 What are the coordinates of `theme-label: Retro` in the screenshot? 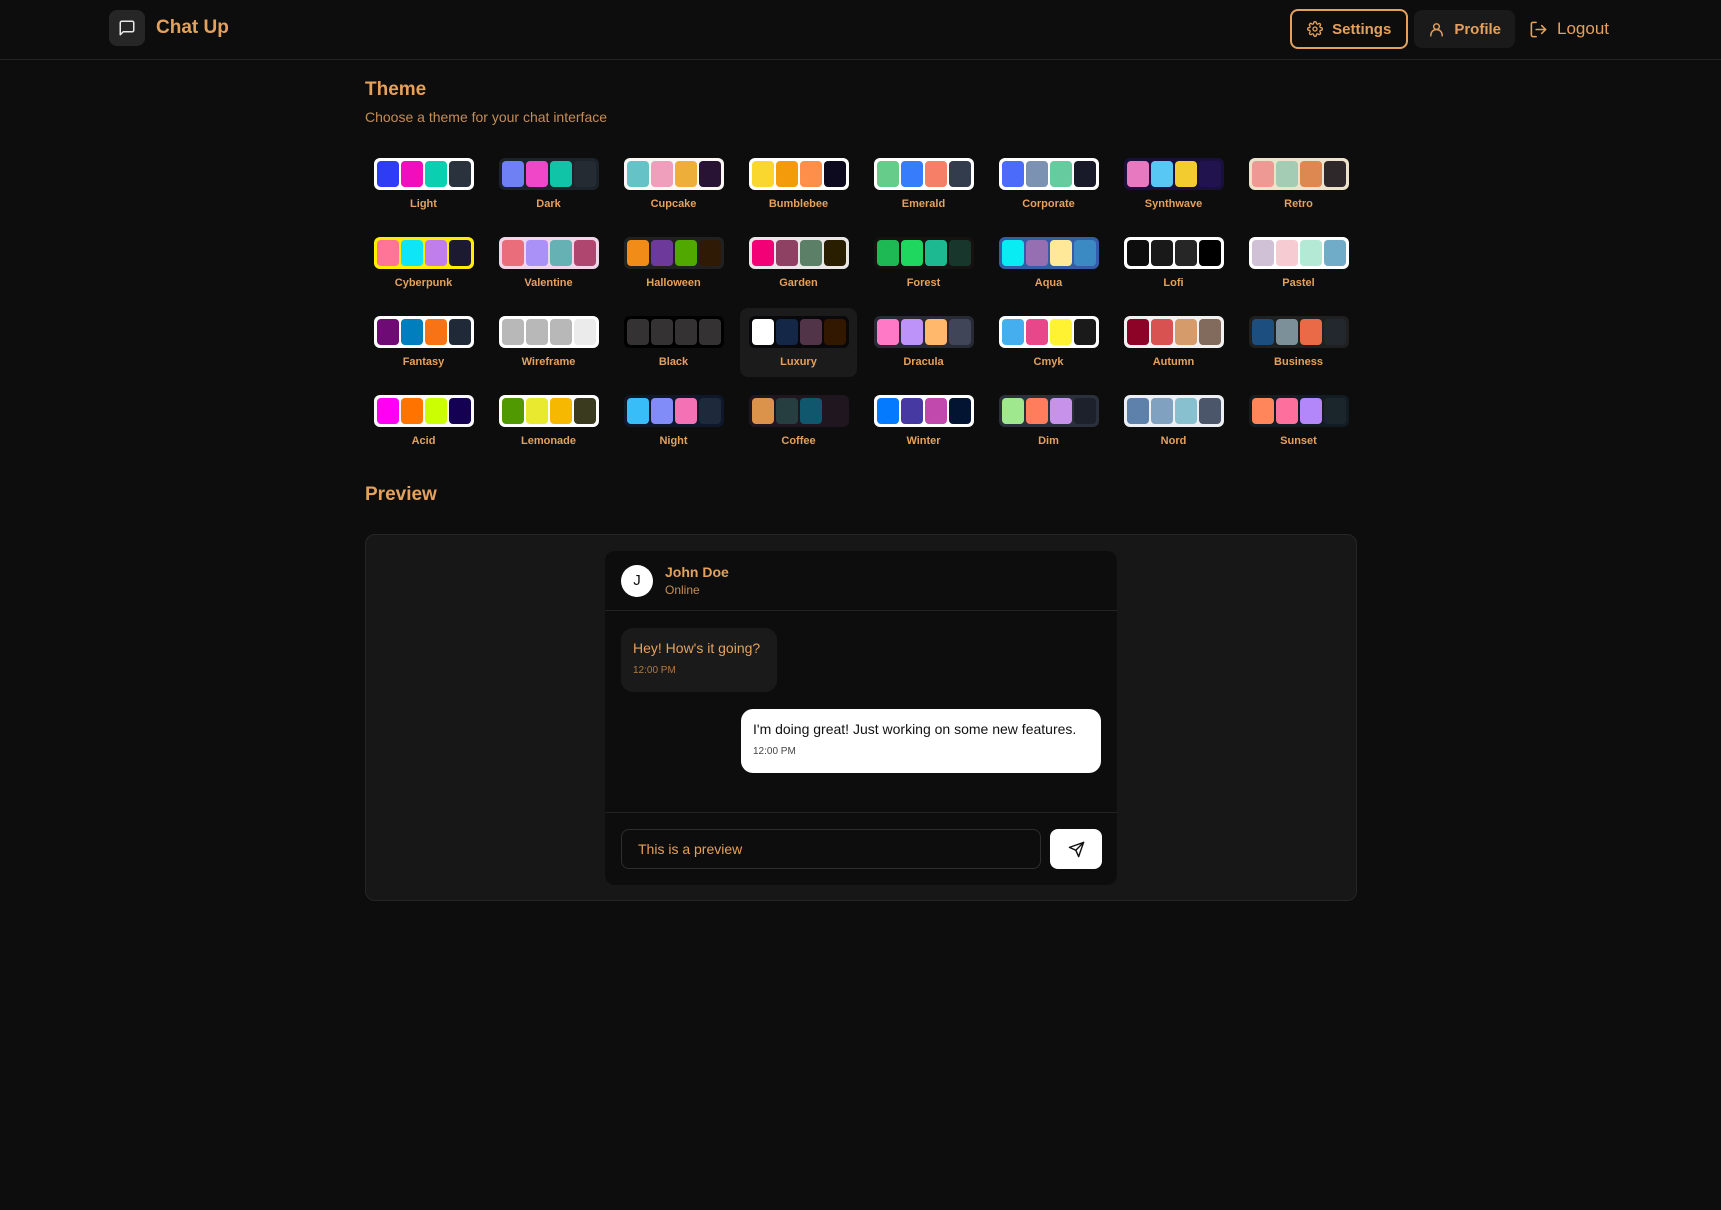 It's located at (1298, 204).